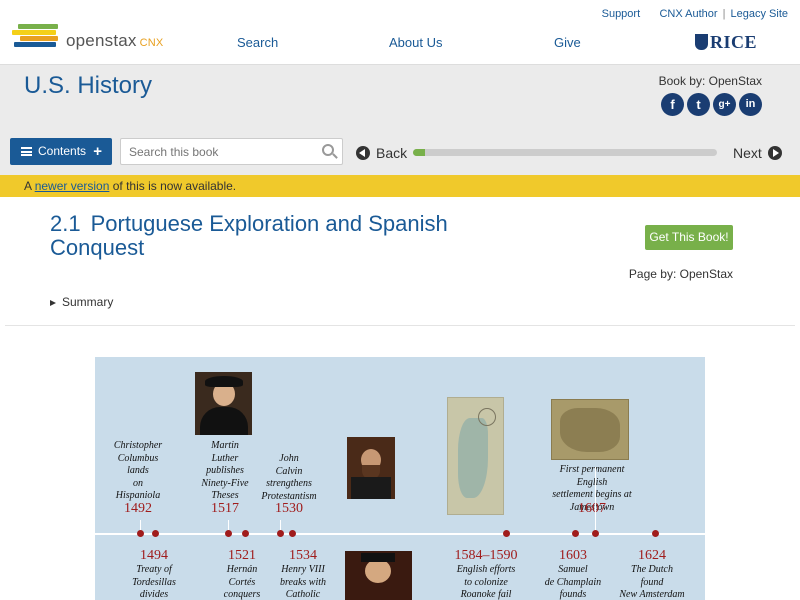 This screenshot has width=800, height=600. I want to click on event-text-line: settlement begins at, so click(592, 494).